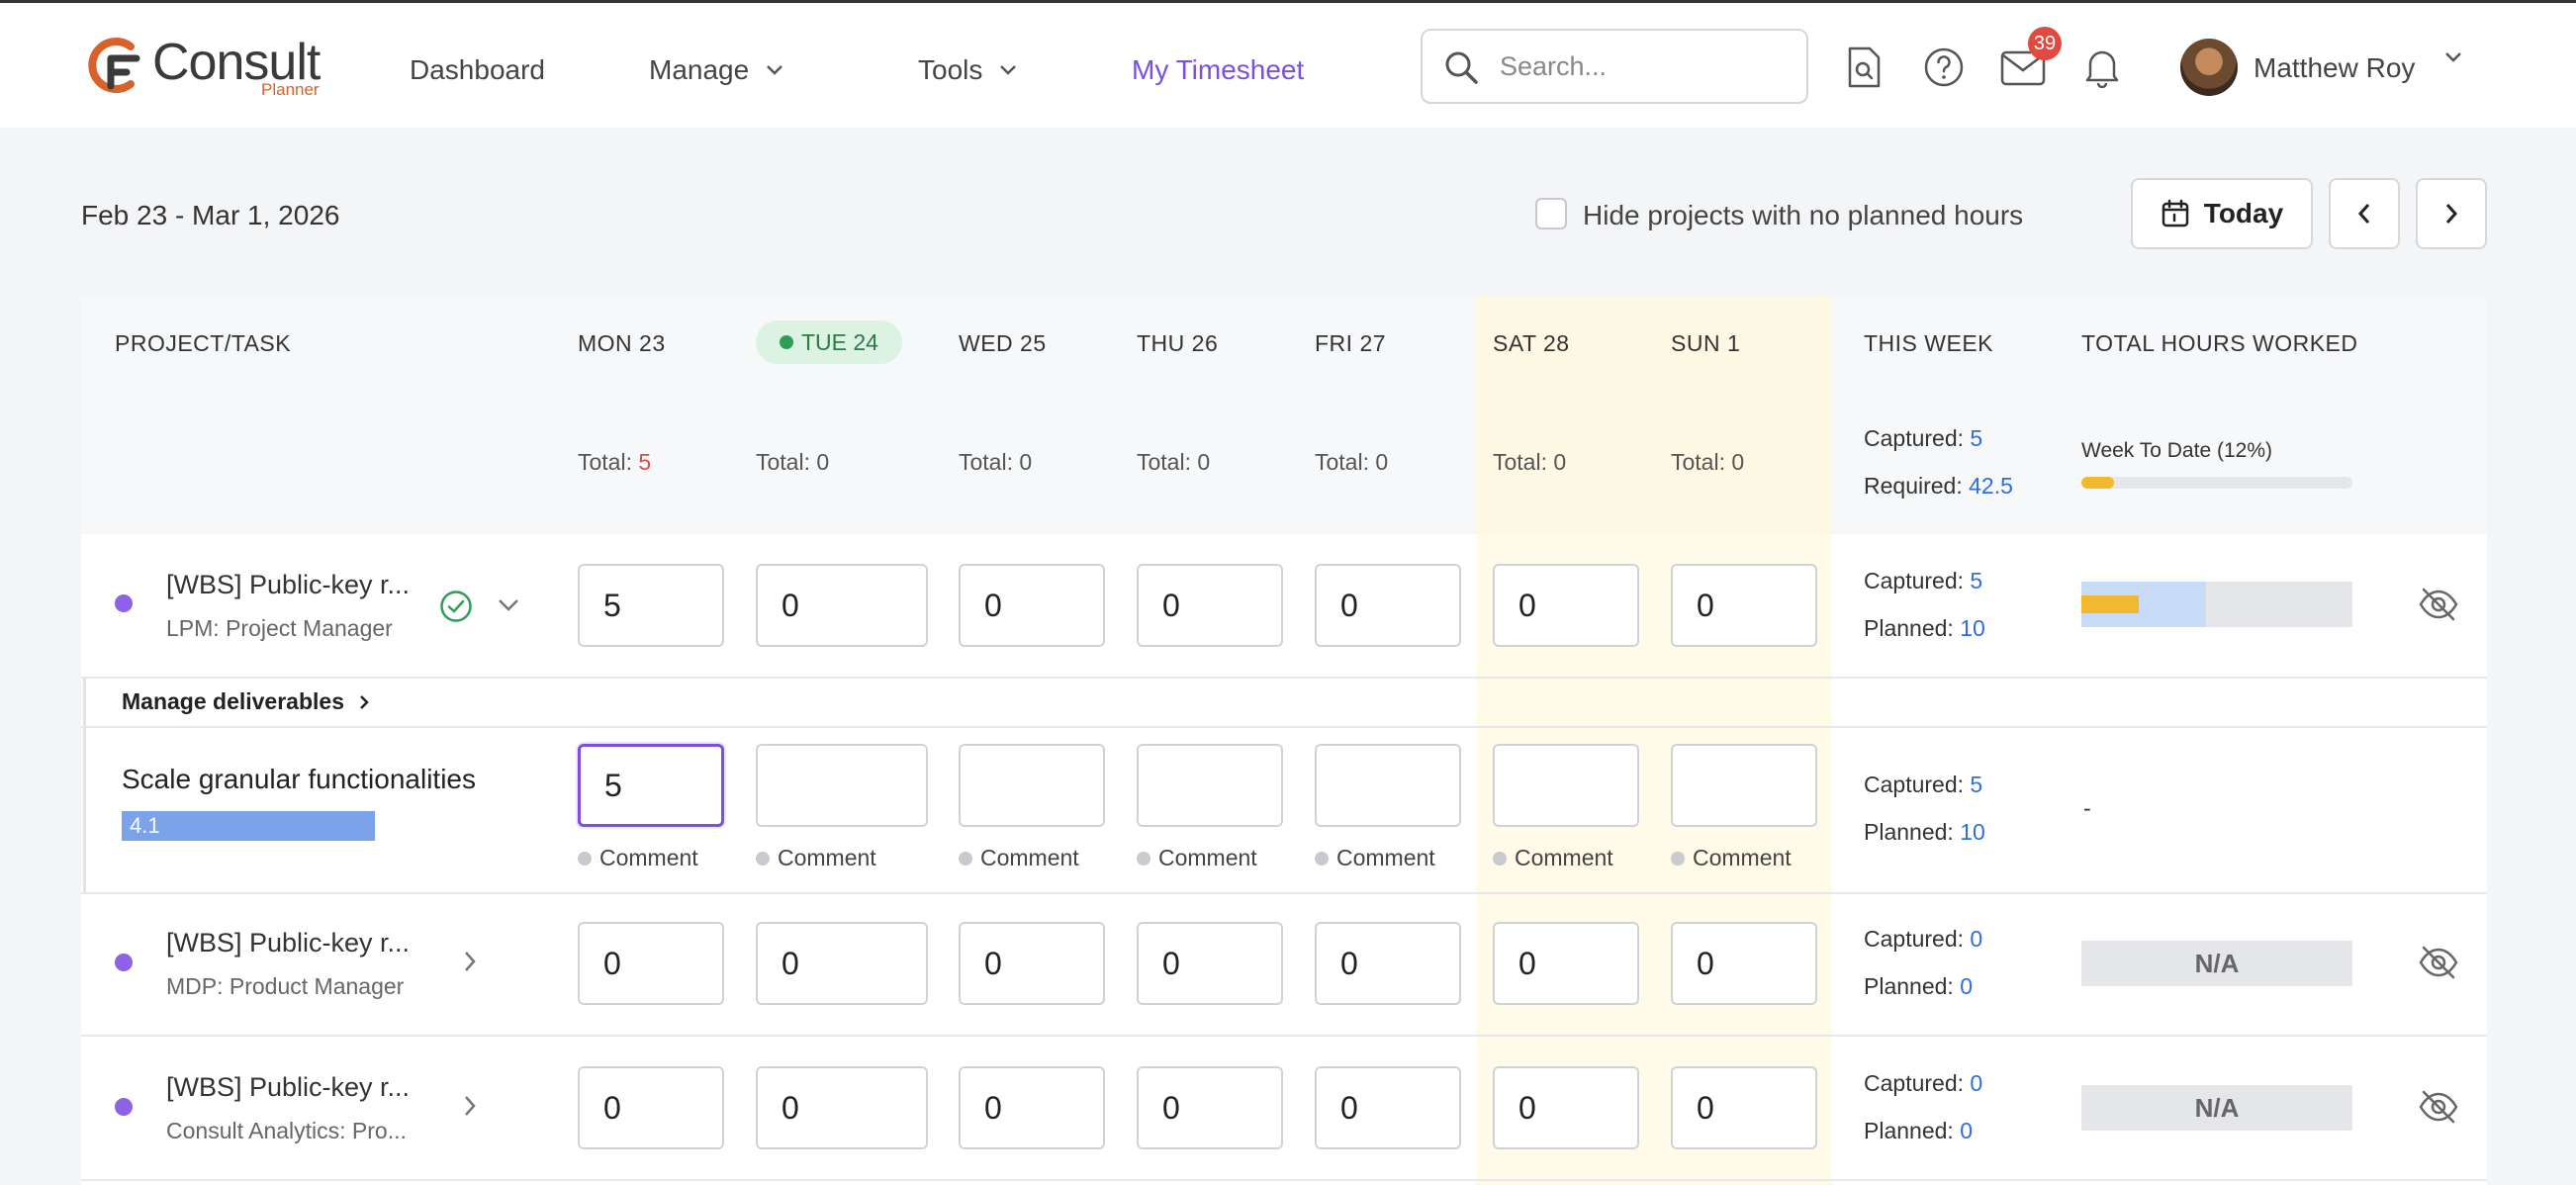  What do you see at coordinates (233, 701) in the screenshot?
I see `manage-deliverables-label: Manage deliverables` at bounding box center [233, 701].